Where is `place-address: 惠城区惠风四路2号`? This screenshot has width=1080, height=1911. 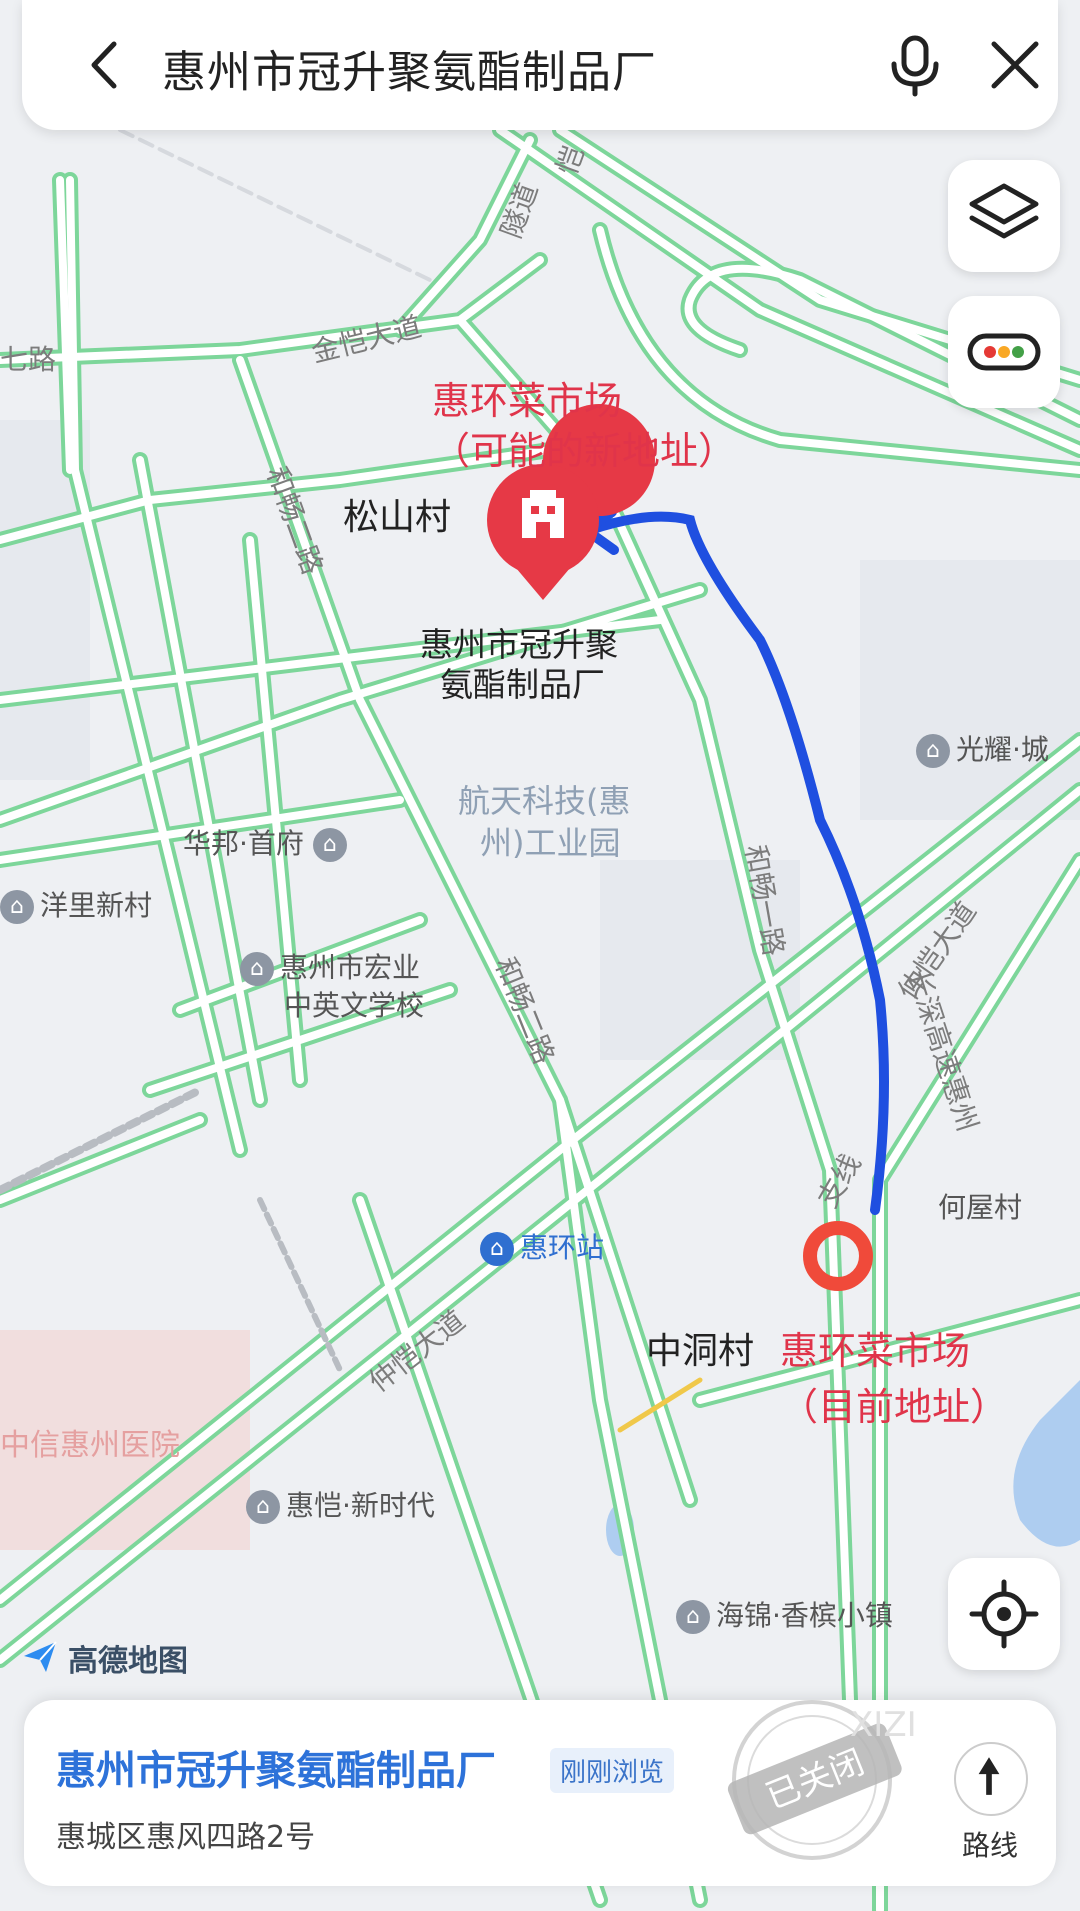 place-address: 惠城区惠风四路2号 is located at coordinates (186, 1837).